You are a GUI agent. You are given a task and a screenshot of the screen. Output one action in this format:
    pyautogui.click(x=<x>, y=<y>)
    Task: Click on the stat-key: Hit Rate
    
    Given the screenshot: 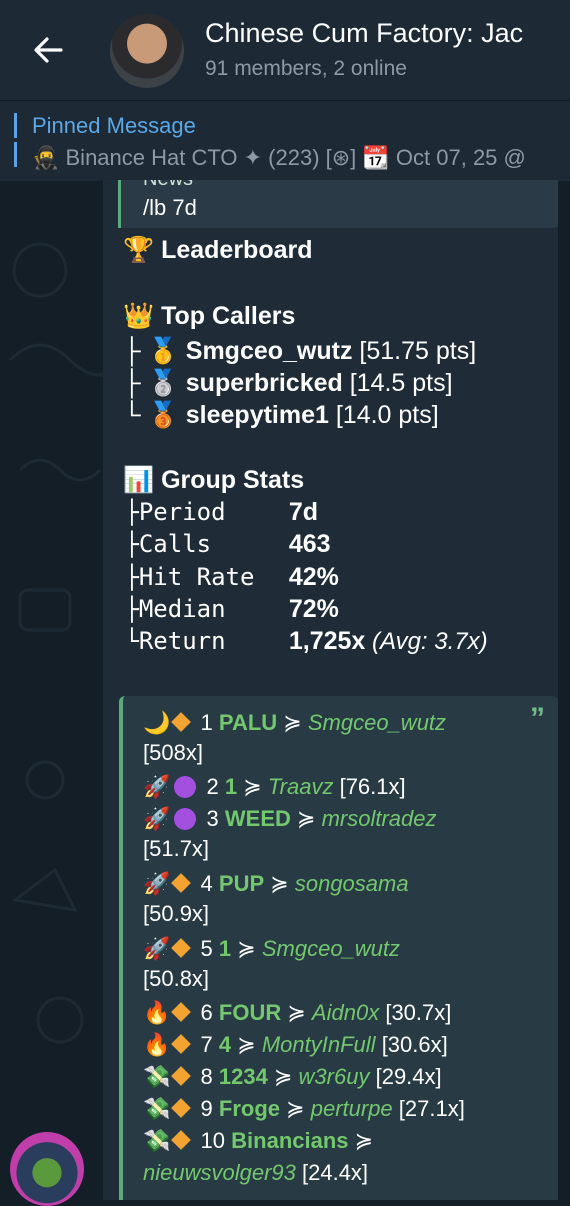 What is the action you would take?
    pyautogui.click(x=196, y=577)
    